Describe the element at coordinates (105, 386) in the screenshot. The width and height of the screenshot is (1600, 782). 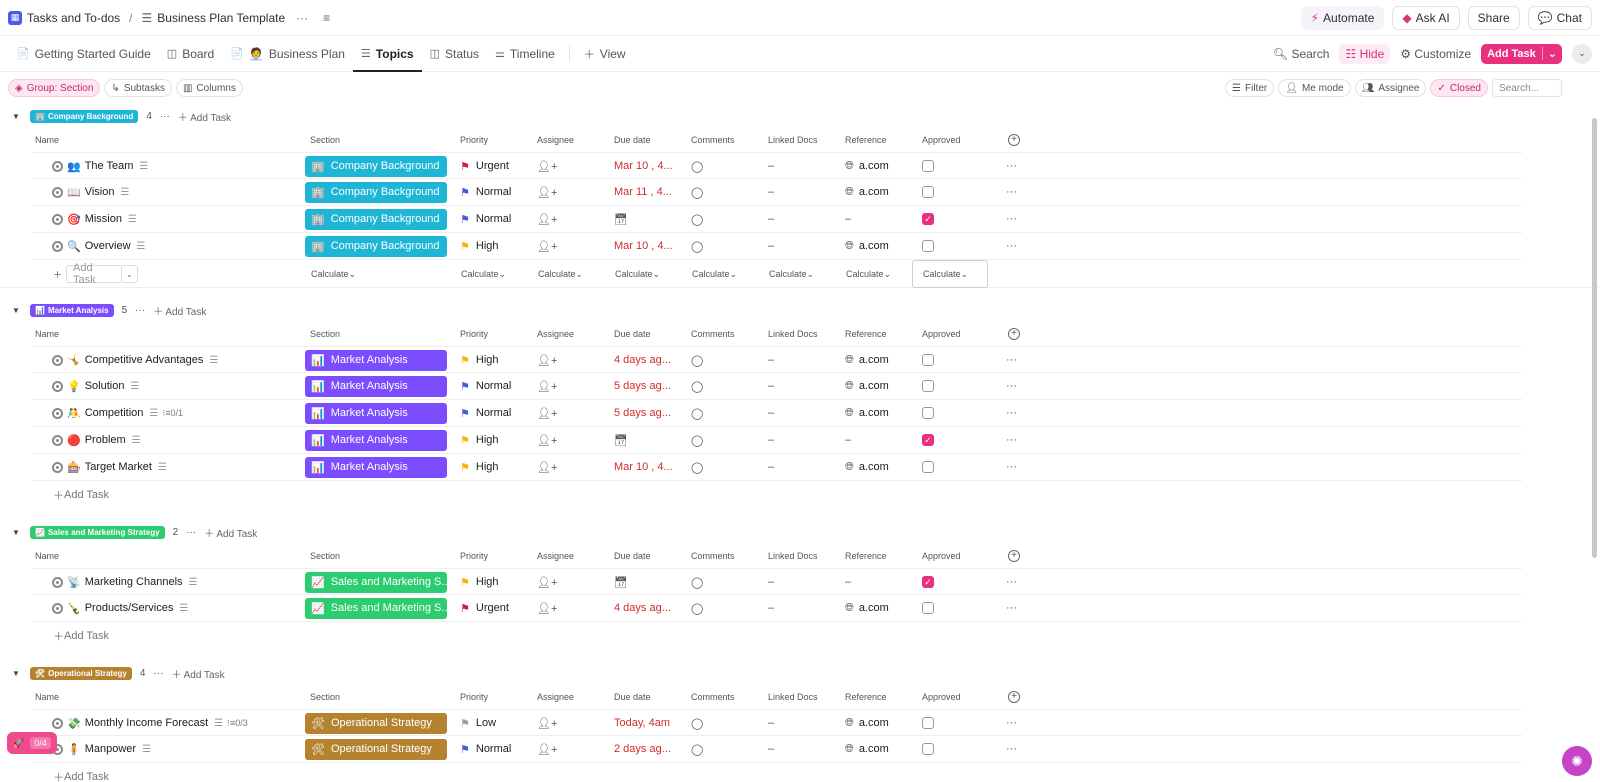
I see `task-name: Solution` at that location.